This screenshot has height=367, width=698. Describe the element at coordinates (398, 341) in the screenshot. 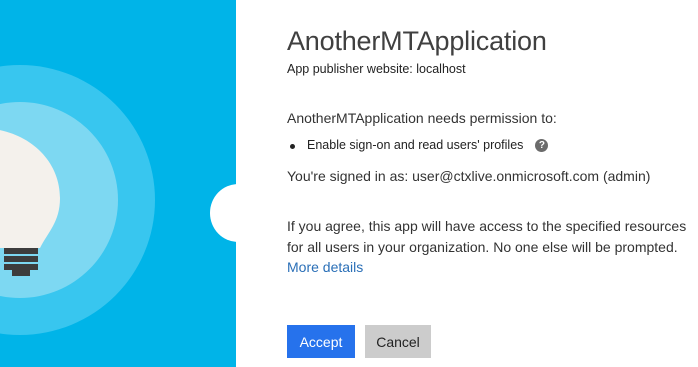

I see `cancel-button: Cancel` at that location.